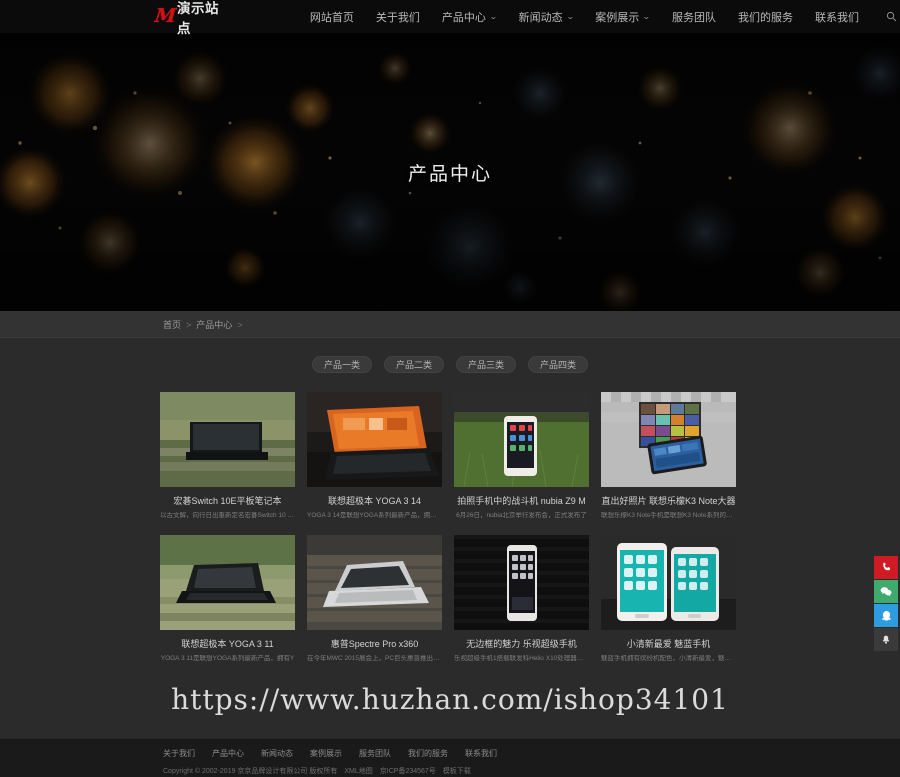 The image size is (900, 777). I want to click on icp-license-link: 京ICP备234567号, so click(408, 771).